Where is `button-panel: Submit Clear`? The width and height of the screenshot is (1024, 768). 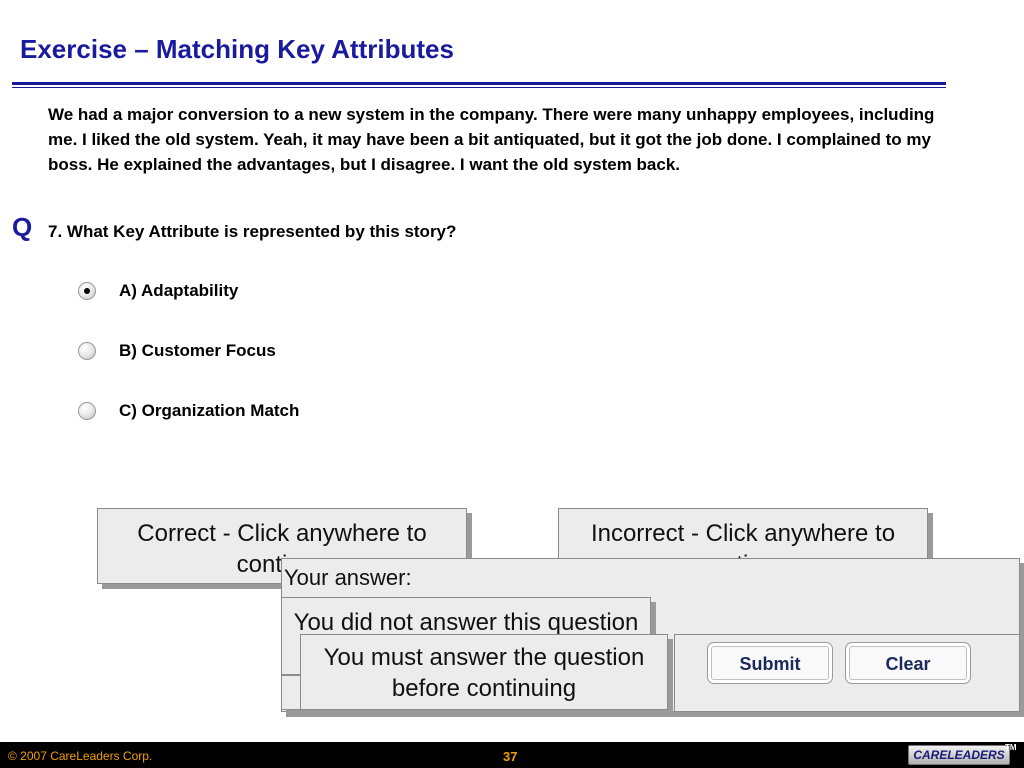
button-panel: Submit Clear is located at coordinates (847, 673).